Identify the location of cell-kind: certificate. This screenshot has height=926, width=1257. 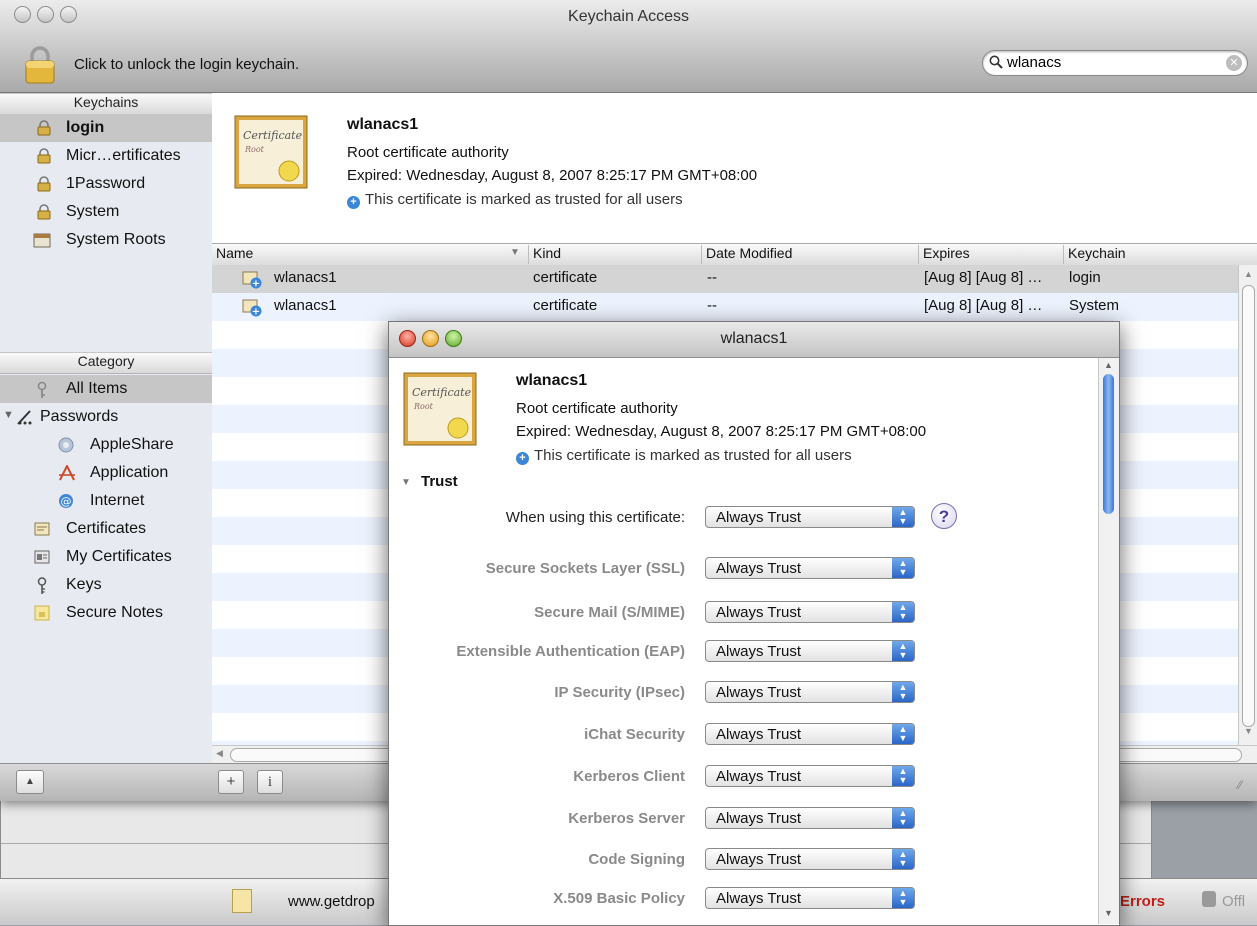
(565, 305).